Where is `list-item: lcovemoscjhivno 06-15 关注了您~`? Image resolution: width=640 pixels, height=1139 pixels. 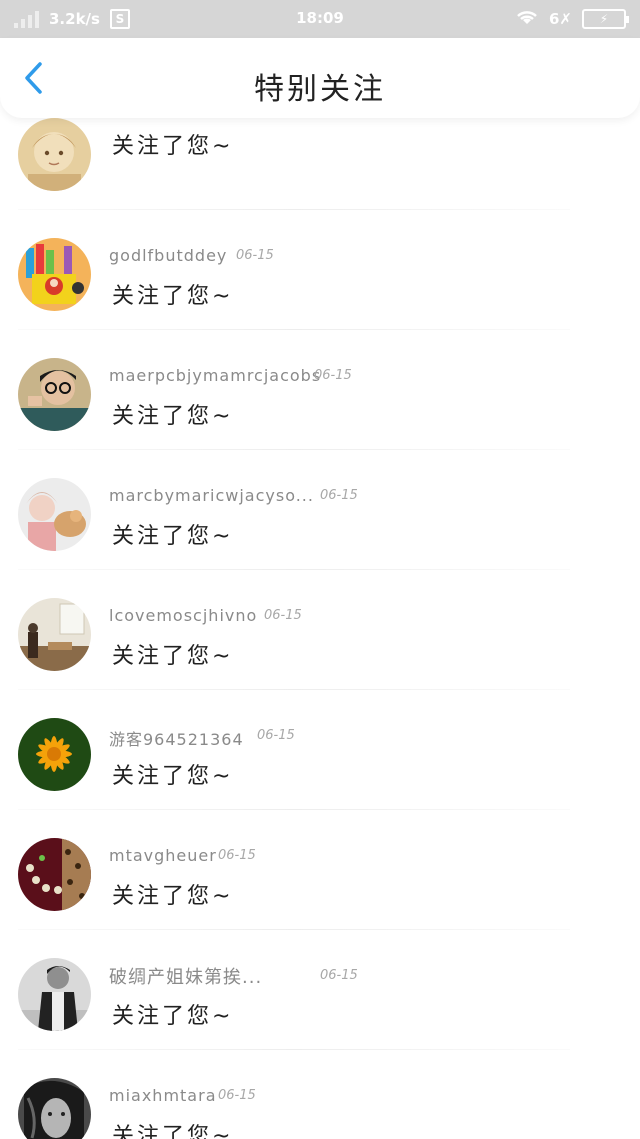 list-item: lcovemoscjhivno 06-15 关注了您~ is located at coordinates (320, 630).